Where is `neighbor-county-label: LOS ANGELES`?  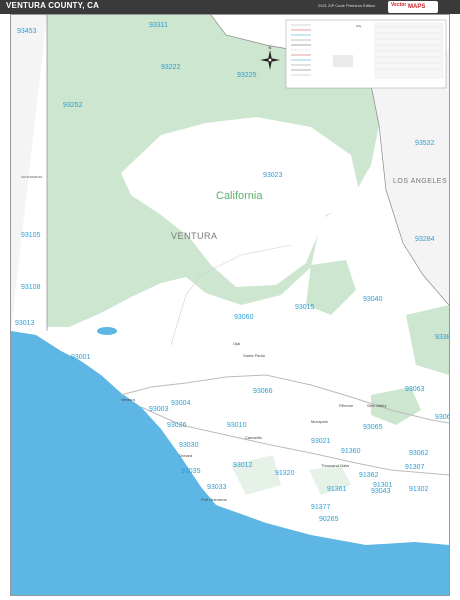
neighbor-county-label: LOS ANGELES is located at coordinates (420, 181).